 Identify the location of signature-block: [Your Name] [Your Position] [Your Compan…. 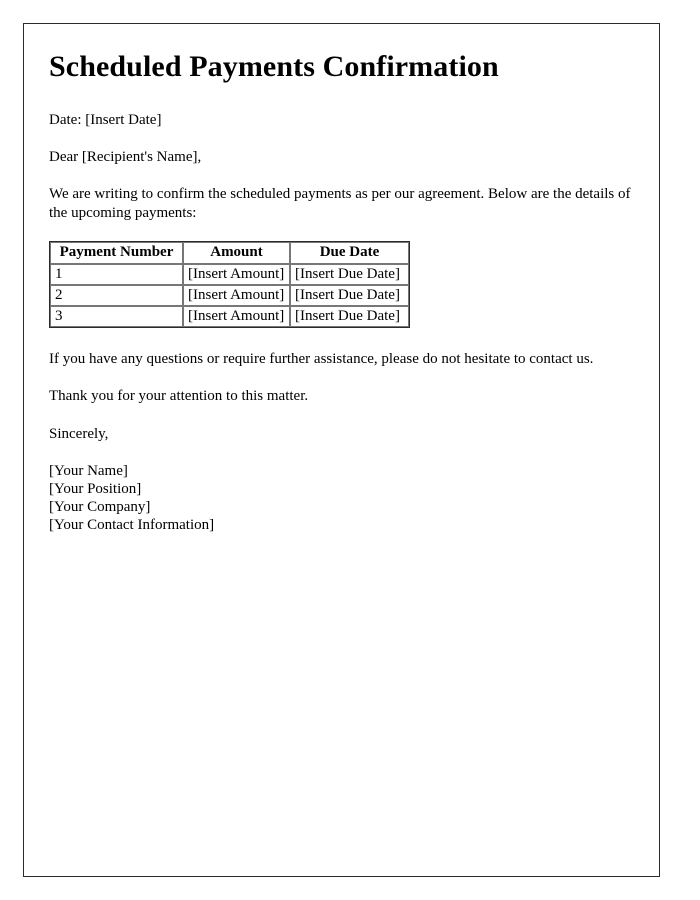
(341, 498).